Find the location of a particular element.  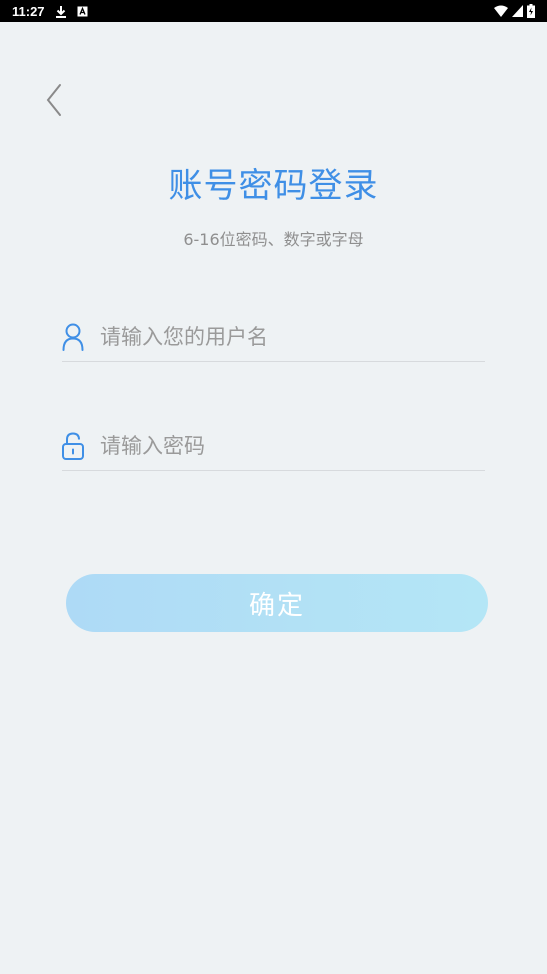

signal-icon is located at coordinates (517, 11).